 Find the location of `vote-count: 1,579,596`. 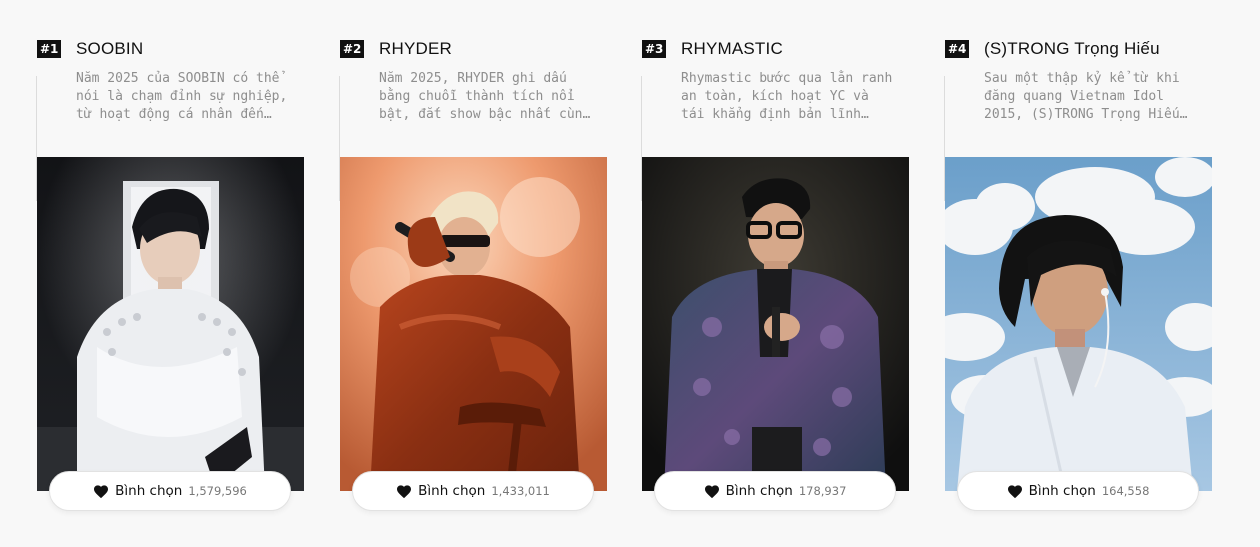

vote-count: 1,579,596 is located at coordinates (217, 491).